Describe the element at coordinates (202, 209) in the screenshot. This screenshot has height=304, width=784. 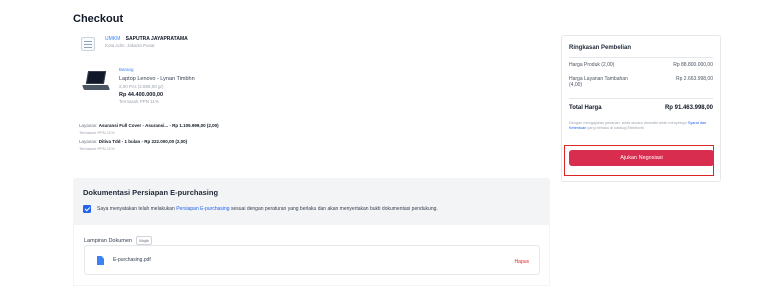
I see `epurchasing-link: Persiapan E-purchasing` at that location.